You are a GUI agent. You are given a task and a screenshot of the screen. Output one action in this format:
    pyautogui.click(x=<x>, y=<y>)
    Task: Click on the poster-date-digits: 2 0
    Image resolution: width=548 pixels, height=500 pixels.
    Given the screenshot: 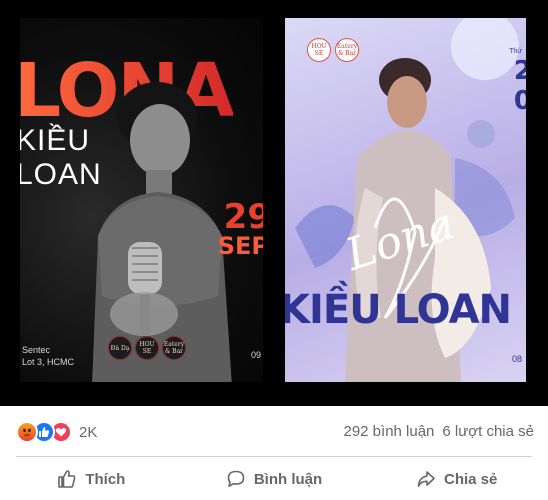 What is the action you would take?
    pyautogui.click(x=520, y=86)
    